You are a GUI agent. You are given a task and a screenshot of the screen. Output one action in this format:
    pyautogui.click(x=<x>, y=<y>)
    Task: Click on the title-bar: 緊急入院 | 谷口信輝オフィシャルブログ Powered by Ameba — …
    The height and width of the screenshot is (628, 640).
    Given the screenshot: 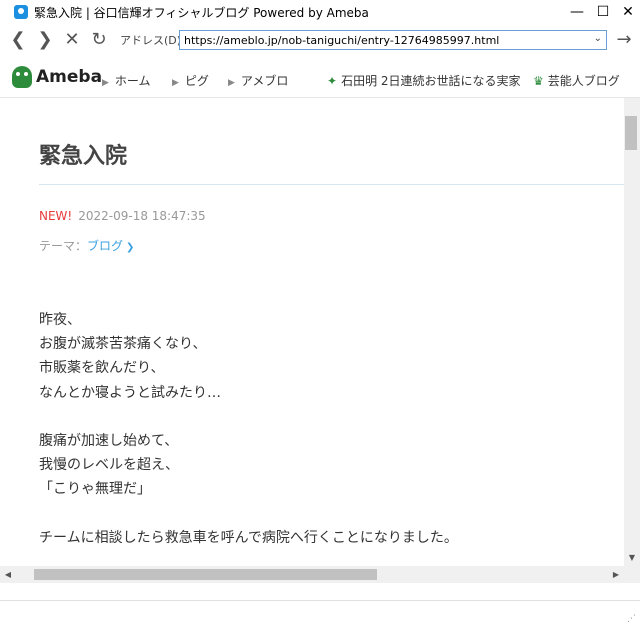 What is the action you would take?
    pyautogui.click(x=320, y=12)
    